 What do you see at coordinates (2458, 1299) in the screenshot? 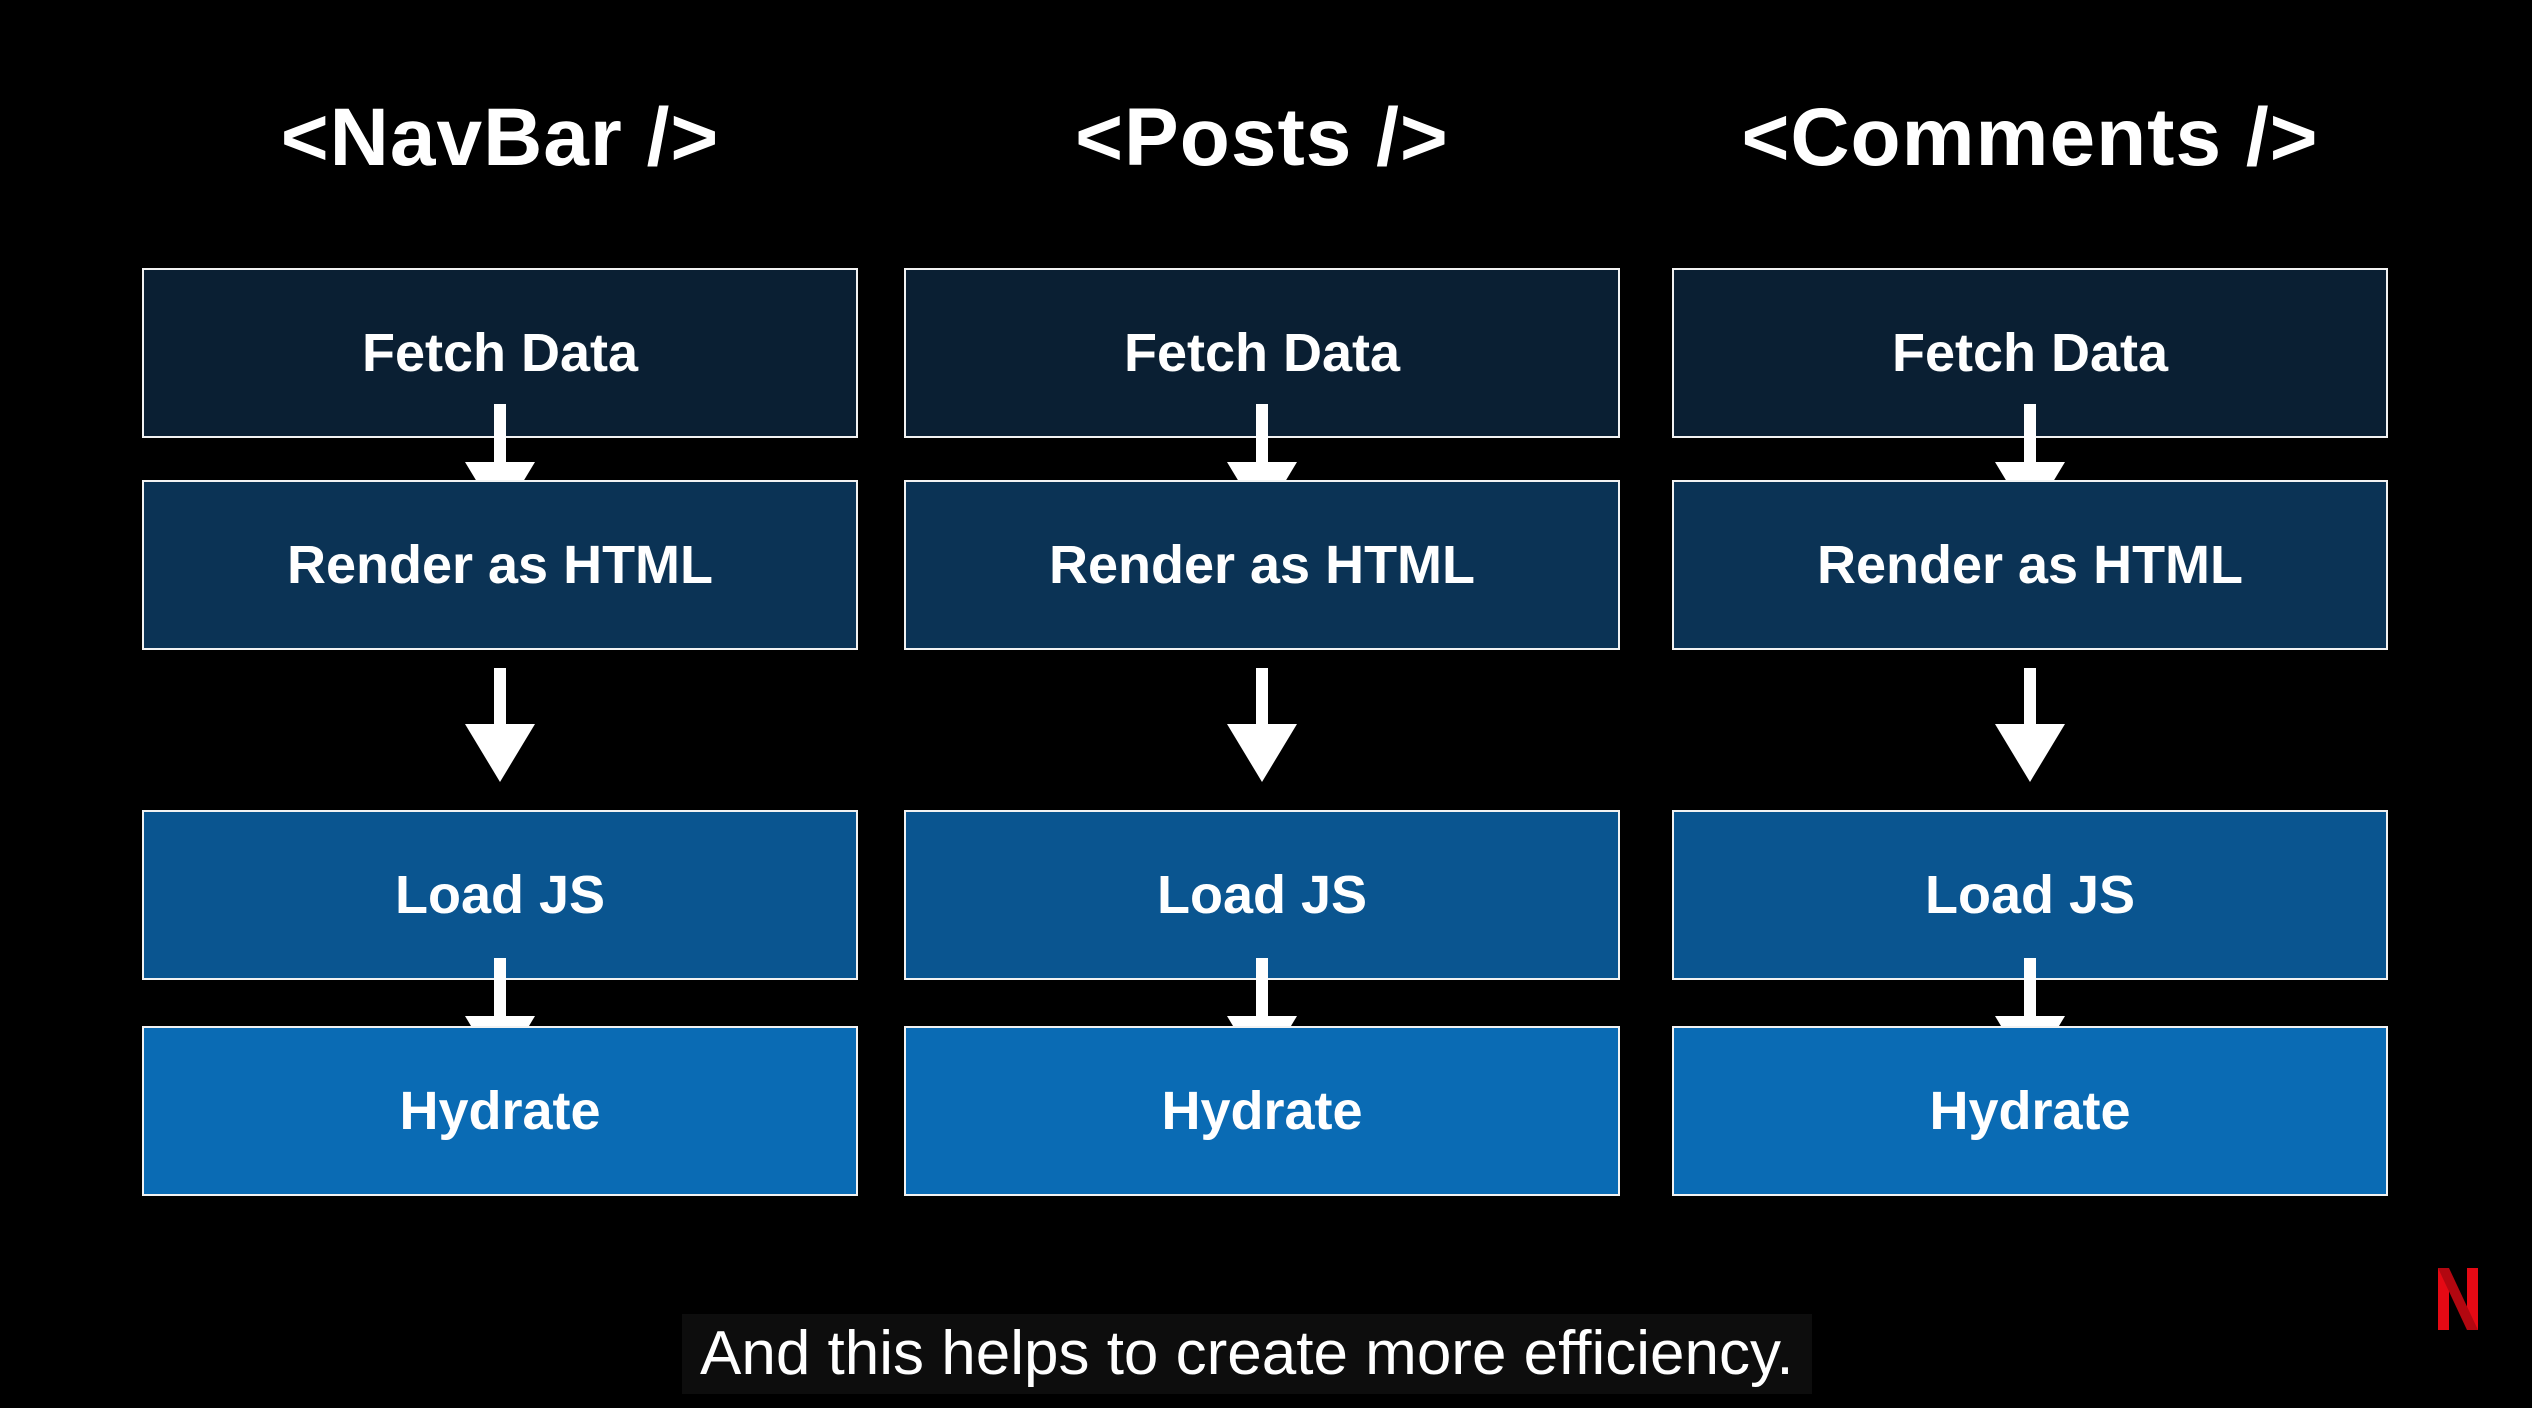
I see `netflix-logo-icon` at bounding box center [2458, 1299].